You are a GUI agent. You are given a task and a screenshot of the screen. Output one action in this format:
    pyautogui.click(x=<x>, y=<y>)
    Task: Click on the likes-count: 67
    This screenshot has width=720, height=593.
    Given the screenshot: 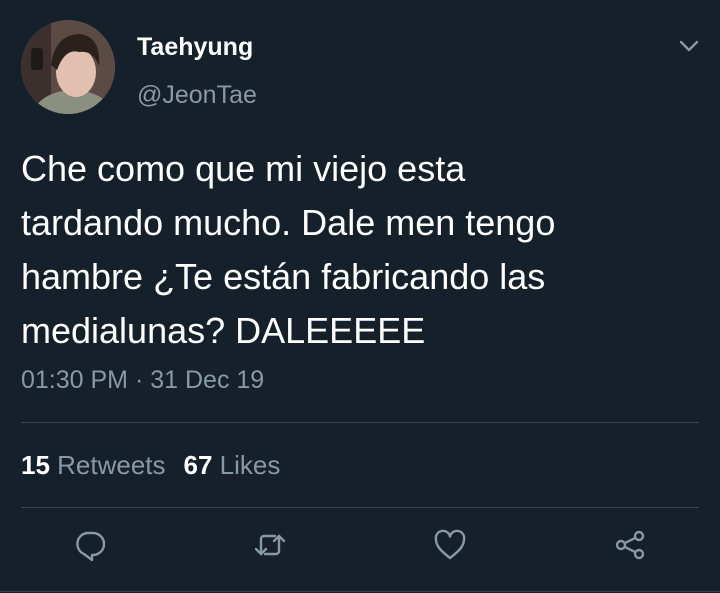 What is the action you would take?
    pyautogui.click(x=198, y=465)
    